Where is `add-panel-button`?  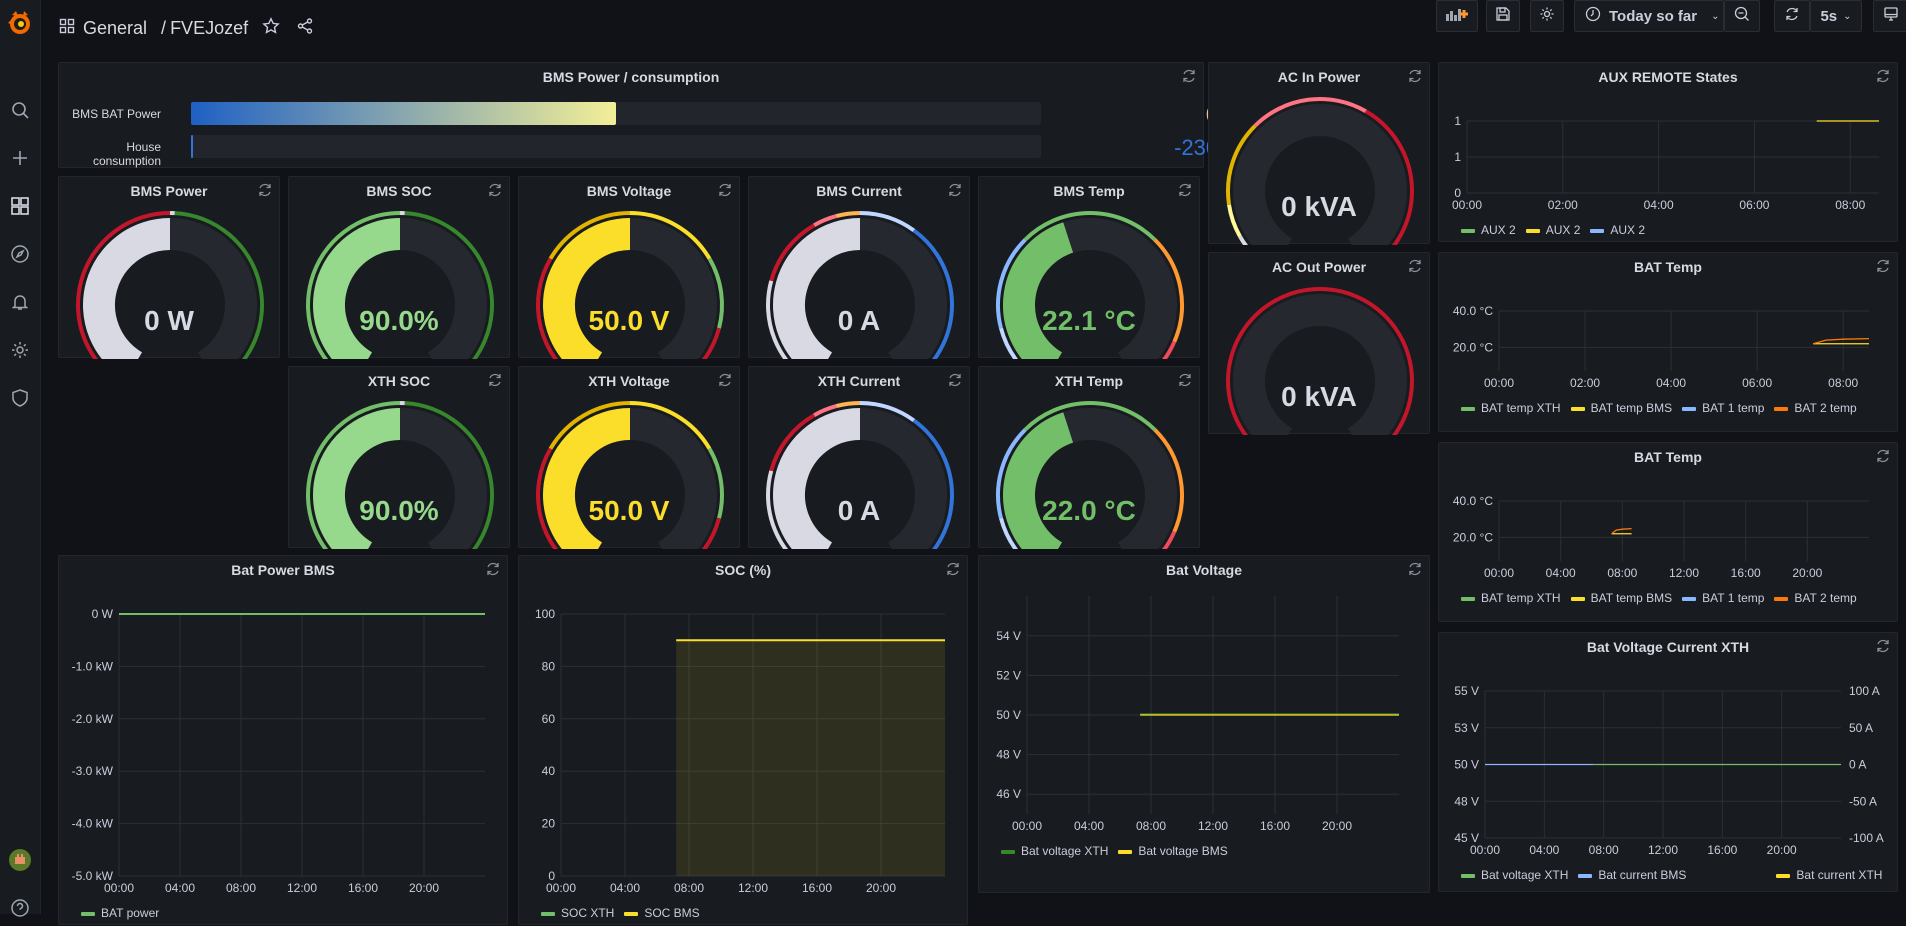
add-panel-button is located at coordinates (1457, 16).